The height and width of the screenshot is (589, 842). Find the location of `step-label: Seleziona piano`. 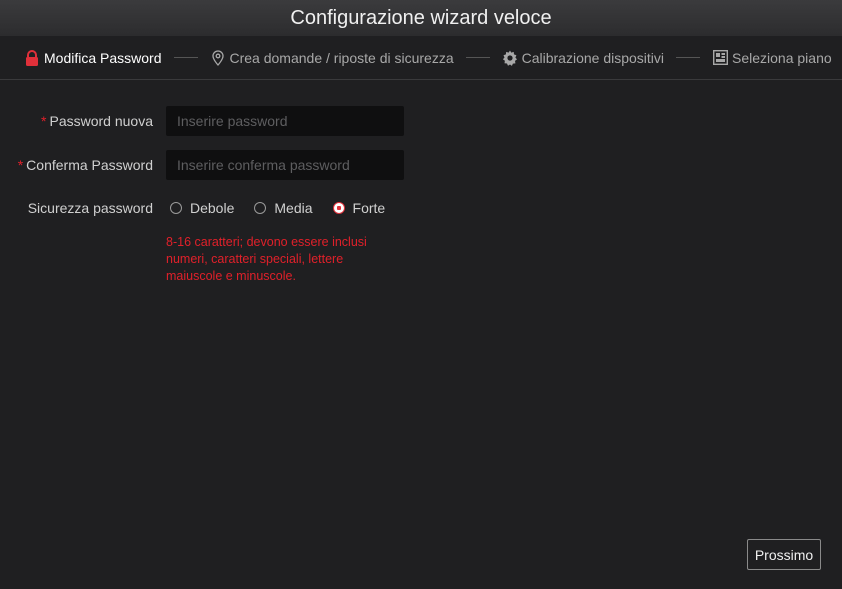

step-label: Seleziona piano is located at coordinates (782, 57).